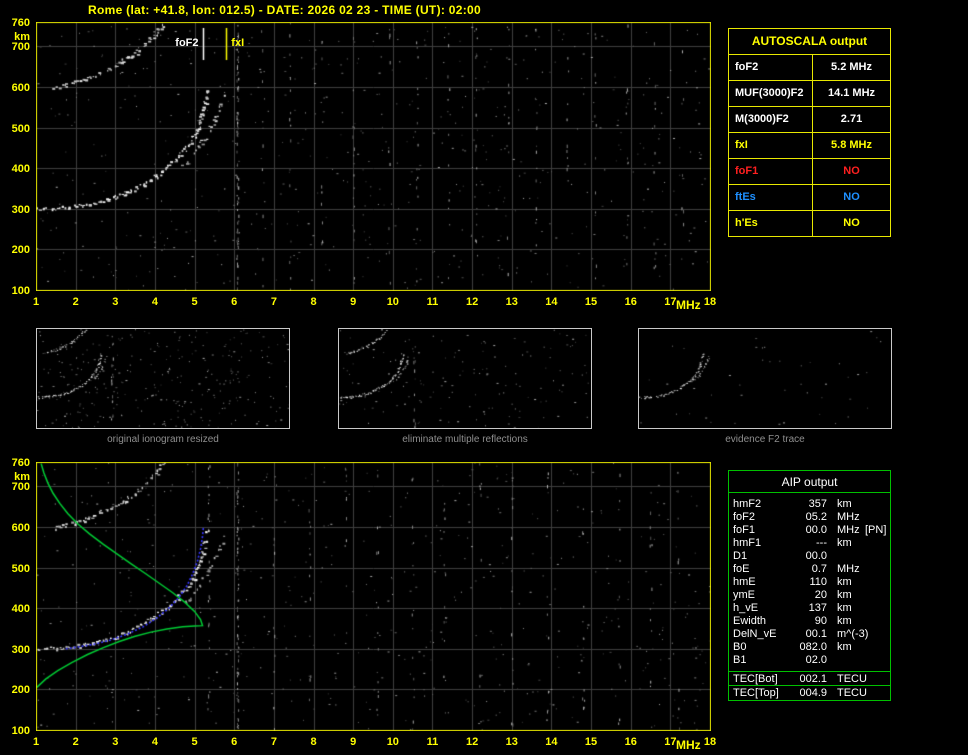 This screenshot has width=968, height=755. I want to click on aip-row-name: D1, so click(740, 556).